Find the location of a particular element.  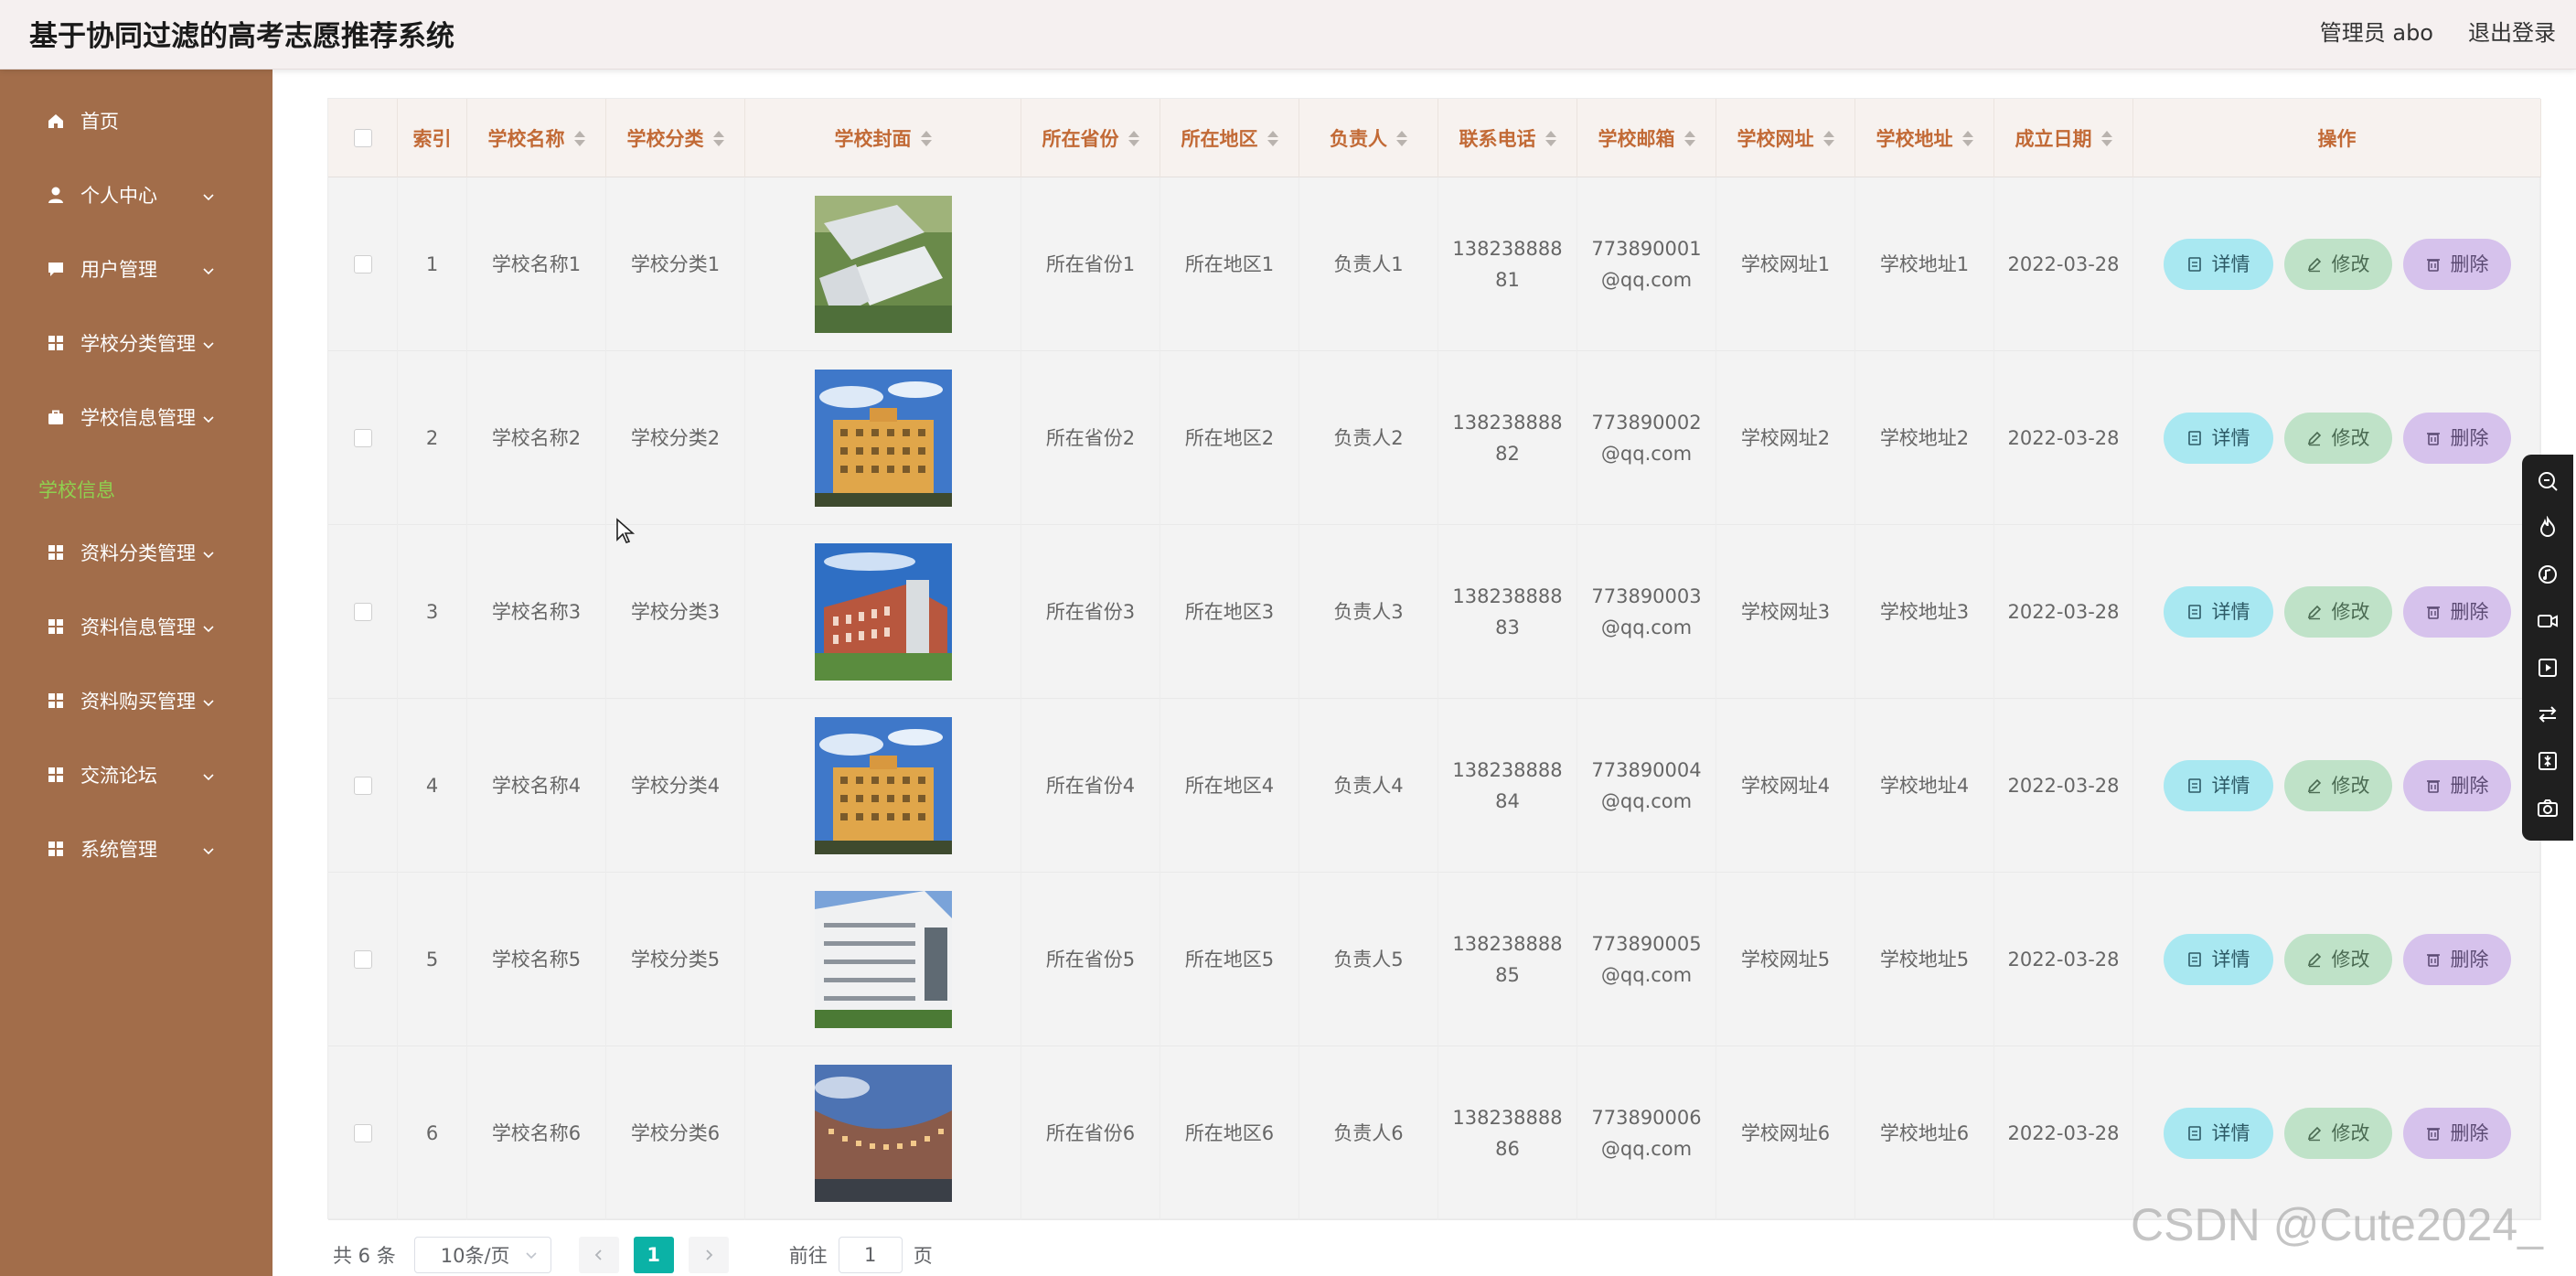

music-note-icon is located at coordinates (2547, 574).